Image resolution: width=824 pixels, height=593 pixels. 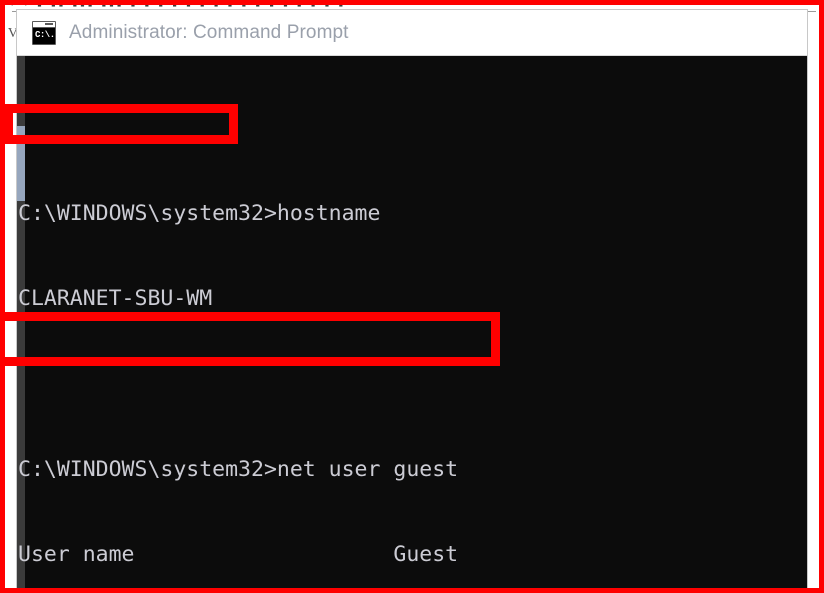 I want to click on terminal-line: User name Guest, so click(x=238, y=554).